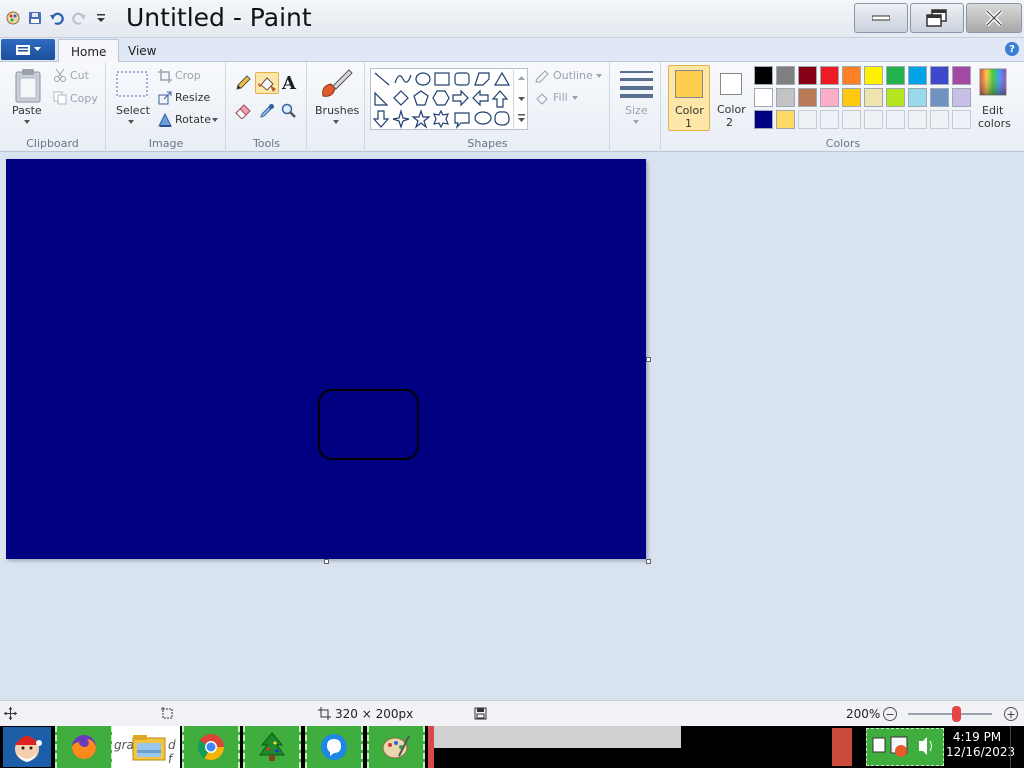 This screenshot has width=1024, height=768. I want to click on ribbon-tabs: Home View ?, so click(512, 50).